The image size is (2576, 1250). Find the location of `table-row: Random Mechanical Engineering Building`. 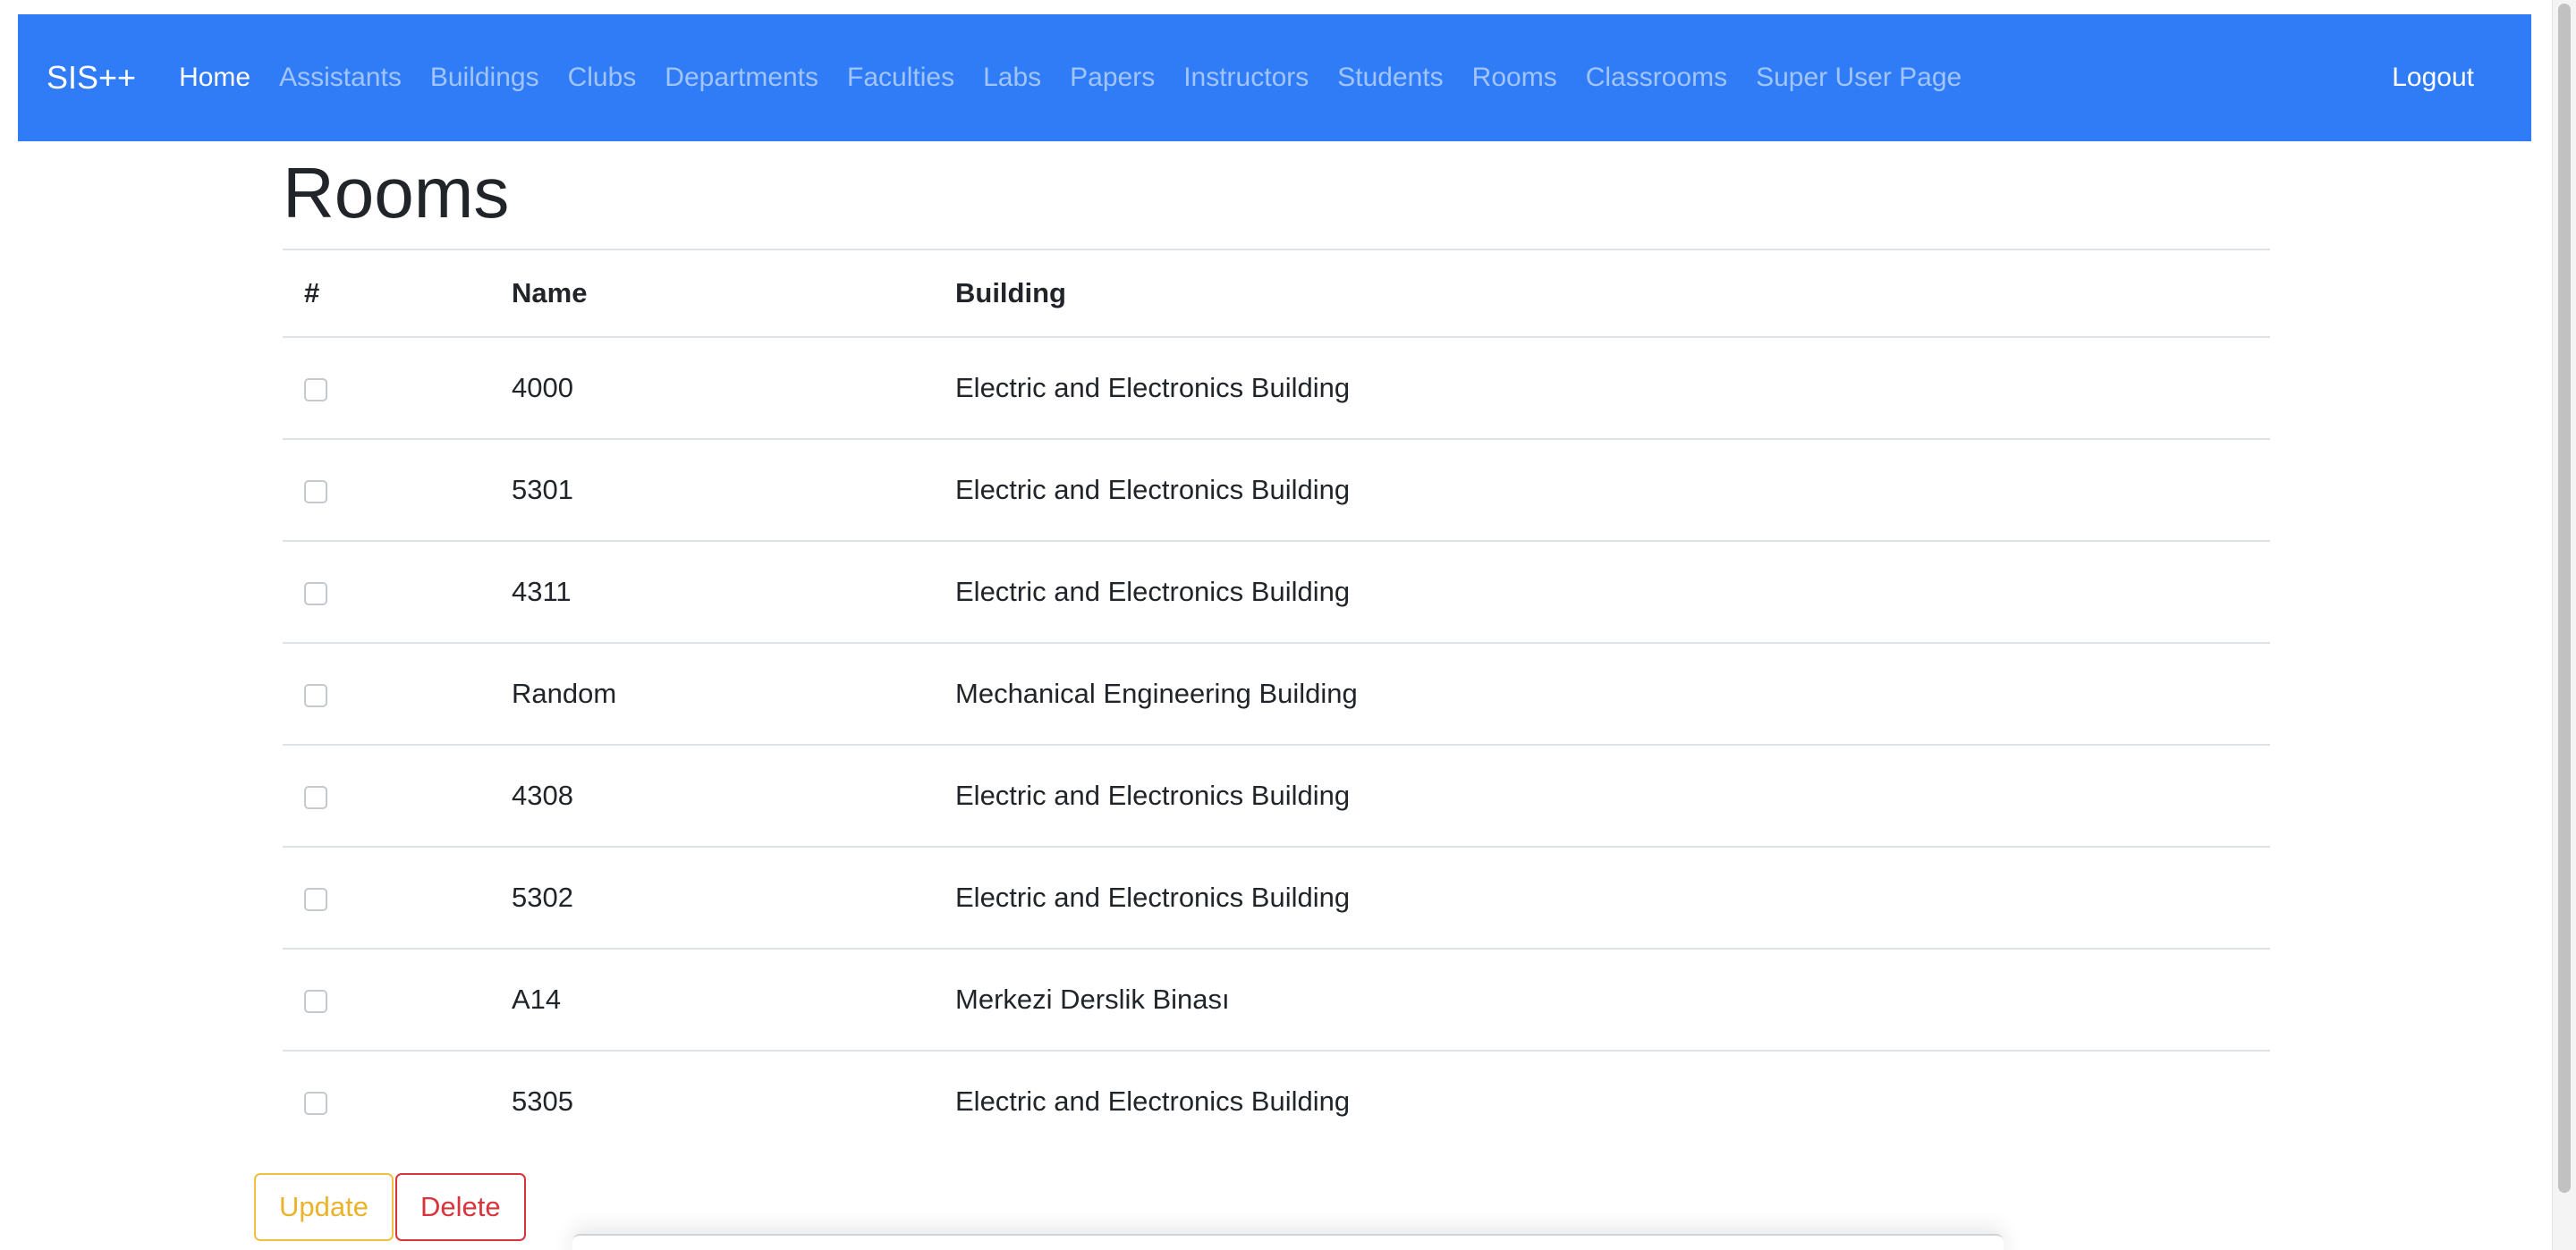

table-row: Random Mechanical Engineering Building is located at coordinates (1276, 693).